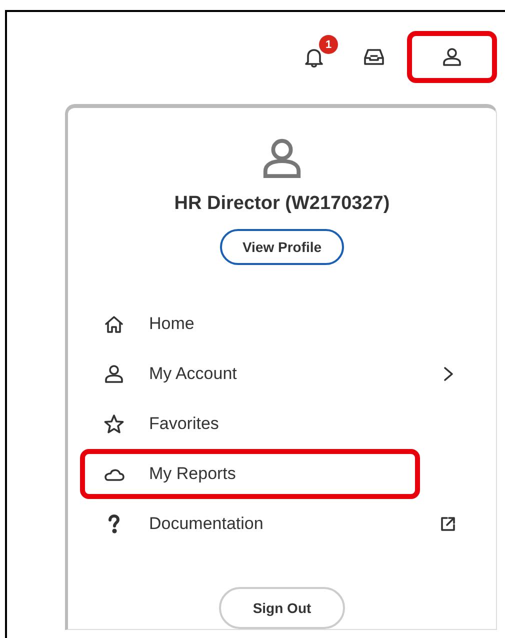  What do you see at coordinates (114, 324) in the screenshot?
I see `home-icon` at bounding box center [114, 324].